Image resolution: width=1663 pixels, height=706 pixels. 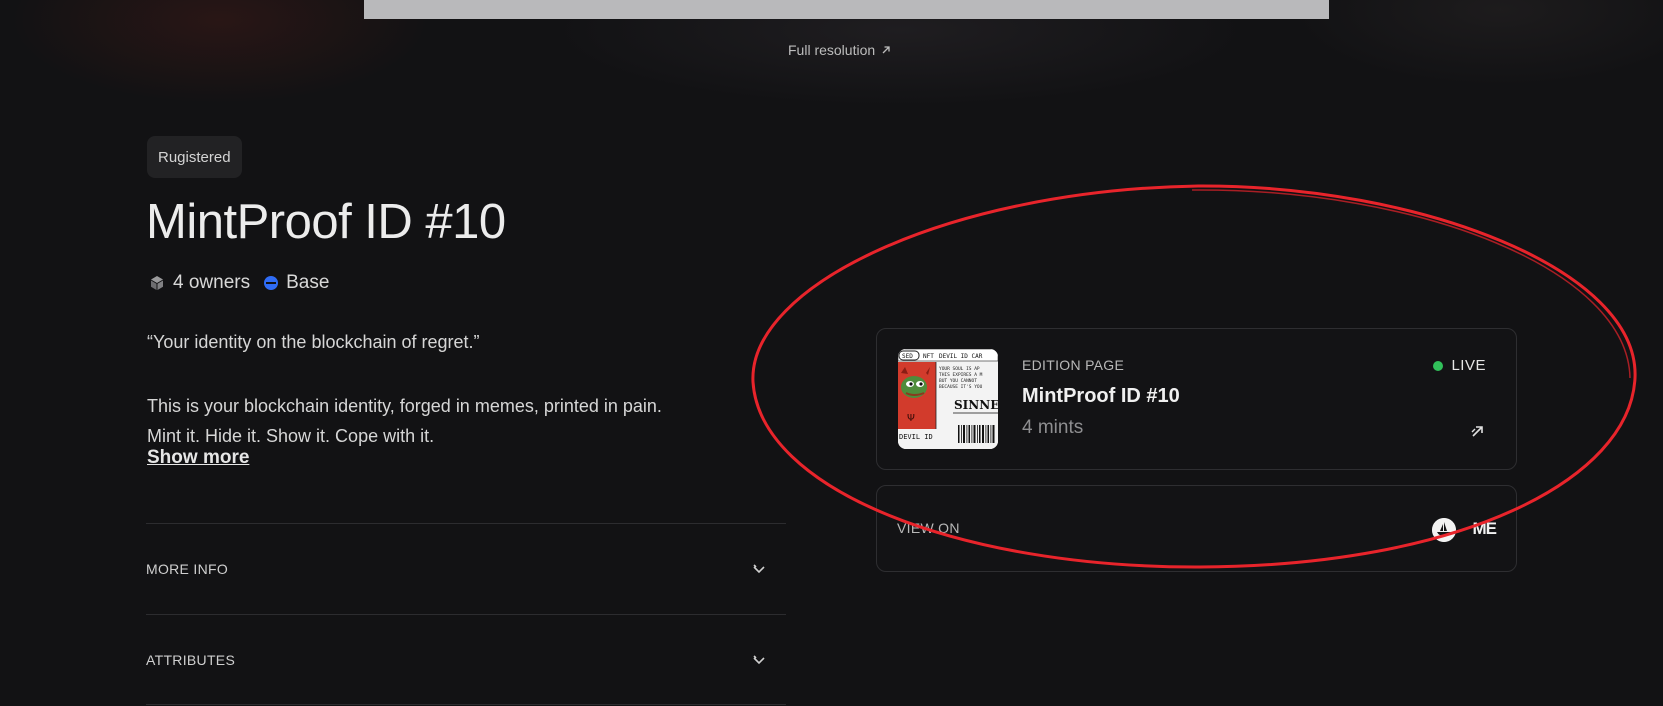 What do you see at coordinates (1438, 365) in the screenshot?
I see `live-dot-icon` at bounding box center [1438, 365].